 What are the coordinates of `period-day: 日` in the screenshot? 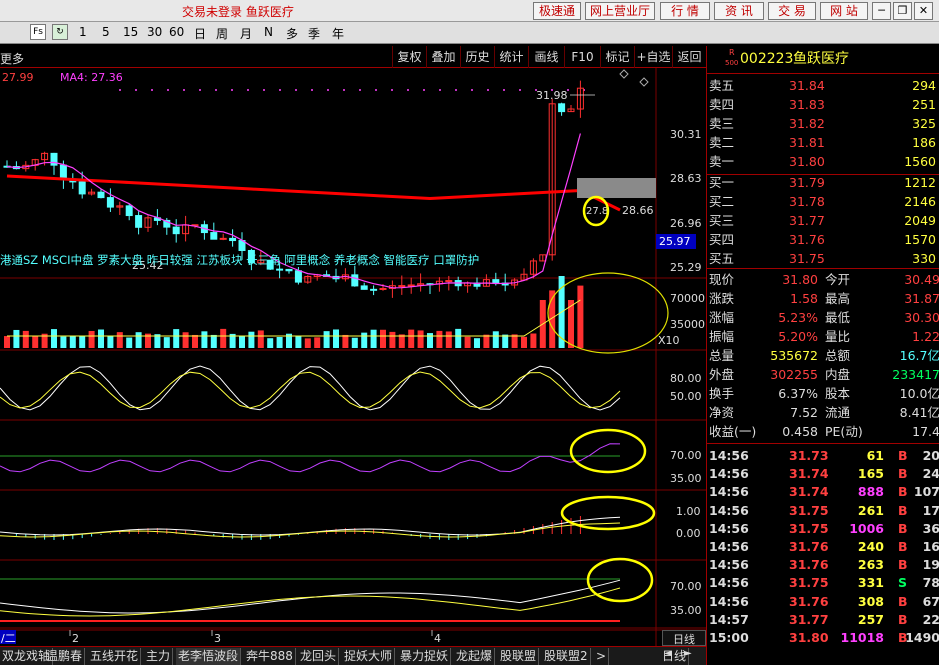 It's located at (200, 33).